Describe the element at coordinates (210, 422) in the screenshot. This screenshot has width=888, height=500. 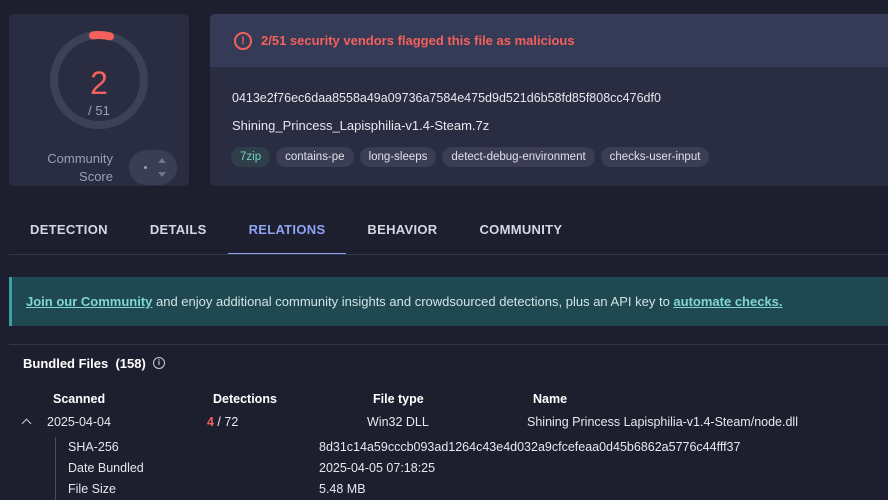
I see `row-detection-count: 4` at that location.